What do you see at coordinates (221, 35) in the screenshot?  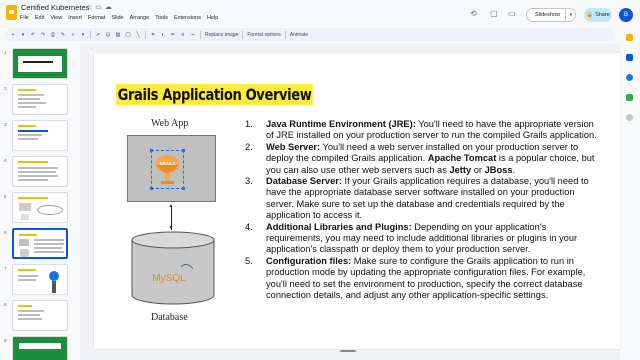 I see `replace-image-button: Replace image` at bounding box center [221, 35].